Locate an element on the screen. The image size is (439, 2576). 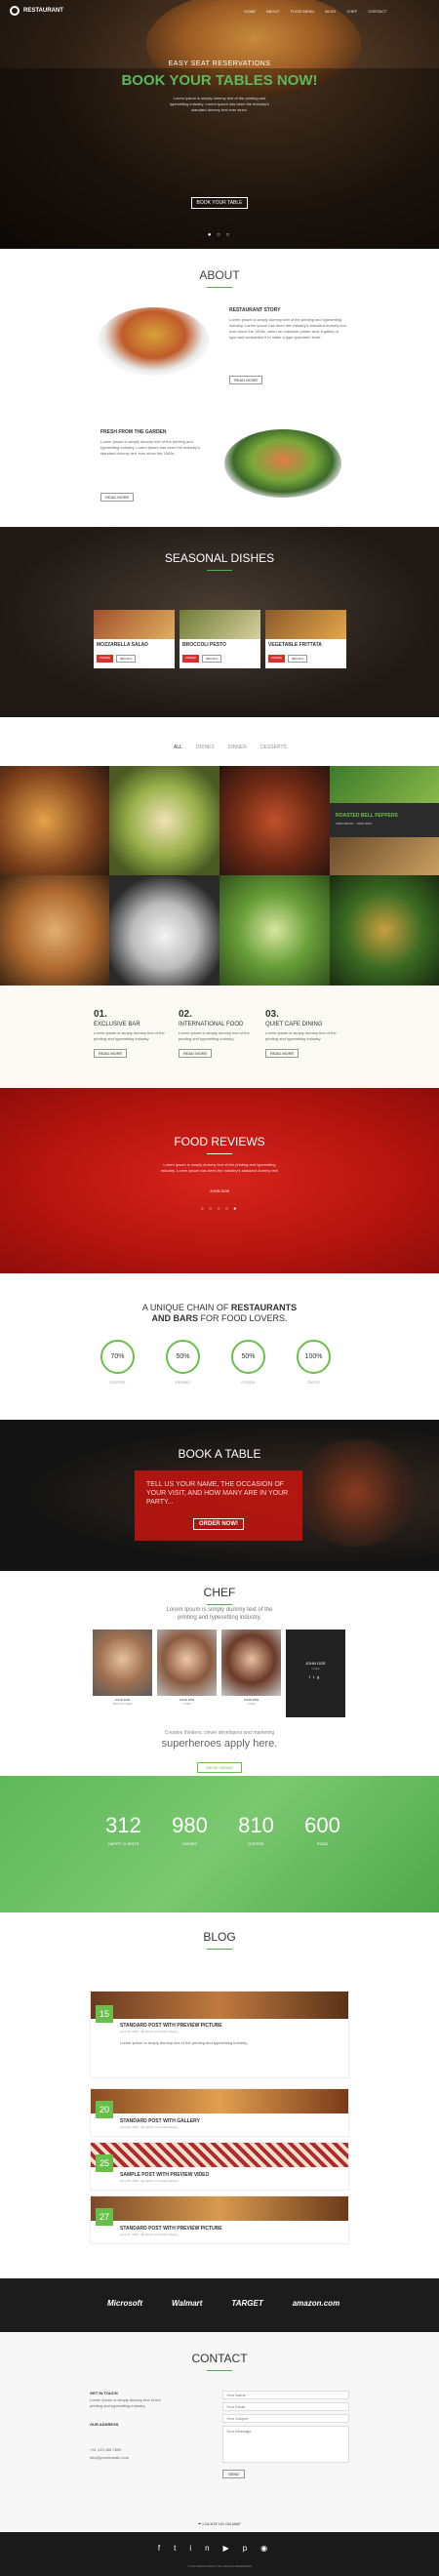
chef-social: ftg is located at coordinates (316, 1676).